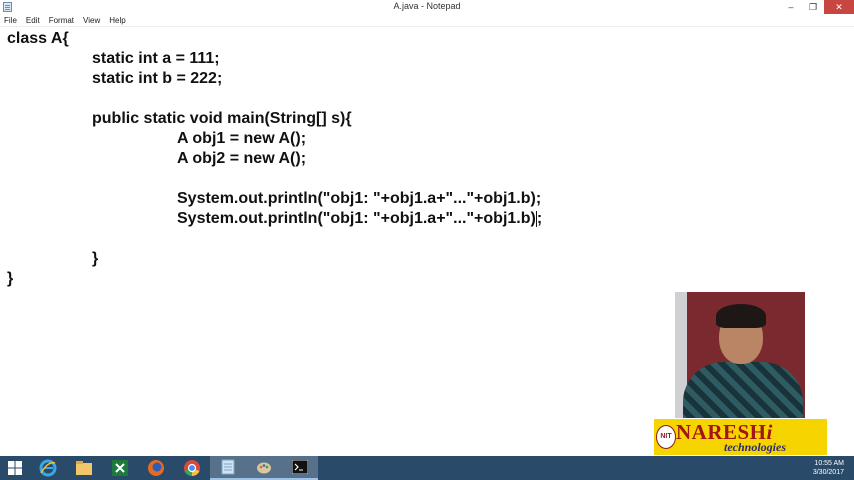  I want to click on code-line: class A{, so click(38, 38).